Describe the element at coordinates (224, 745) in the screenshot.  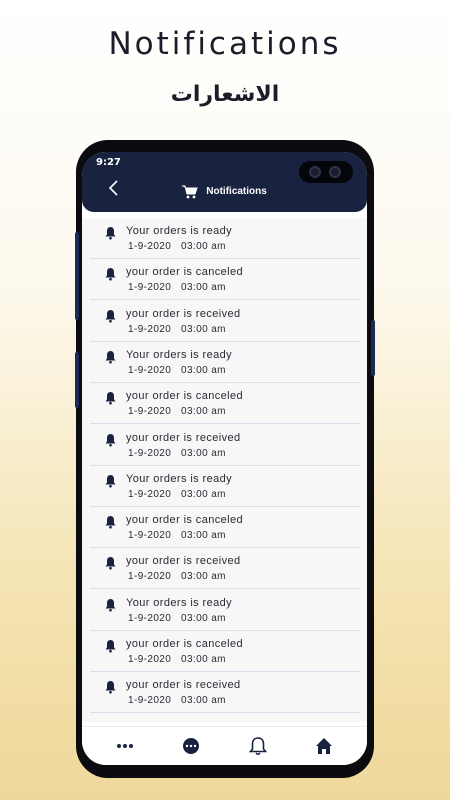
I see `bottom-nav` at that location.